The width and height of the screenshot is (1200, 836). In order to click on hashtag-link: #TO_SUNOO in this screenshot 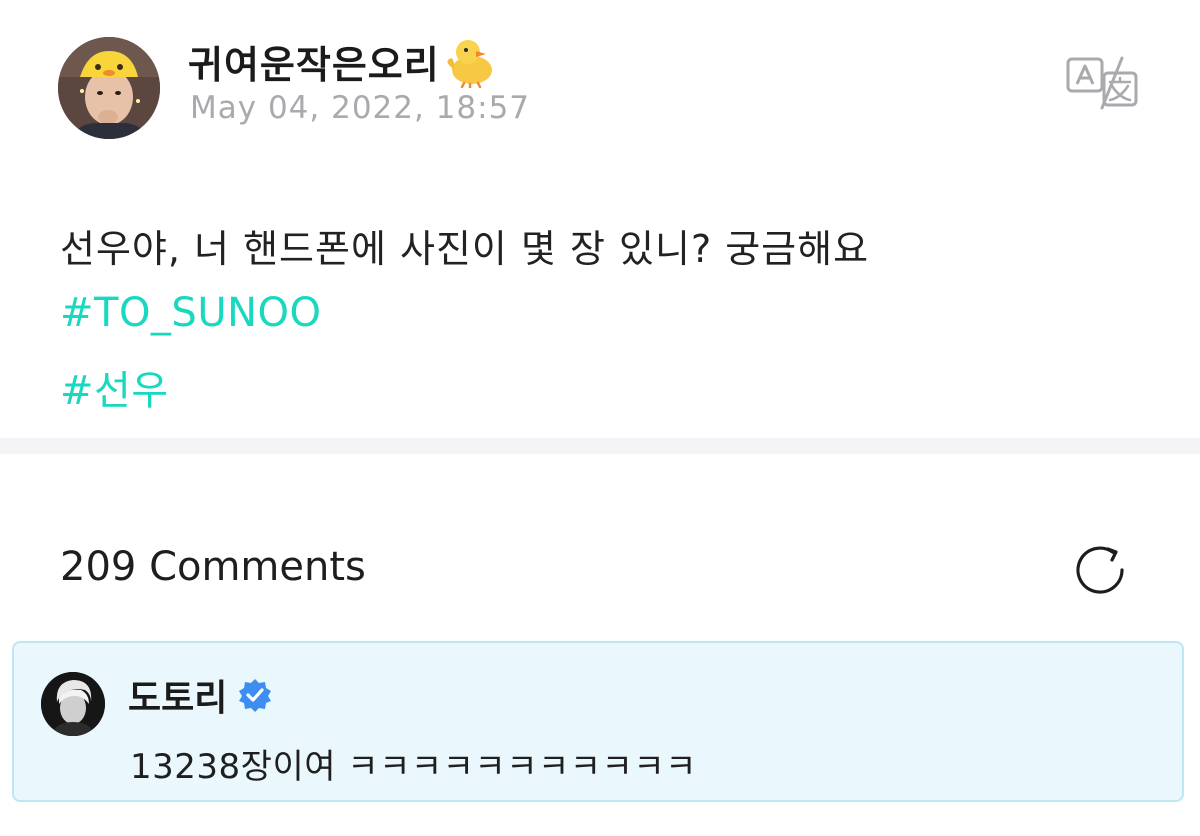, I will do `click(191, 313)`.